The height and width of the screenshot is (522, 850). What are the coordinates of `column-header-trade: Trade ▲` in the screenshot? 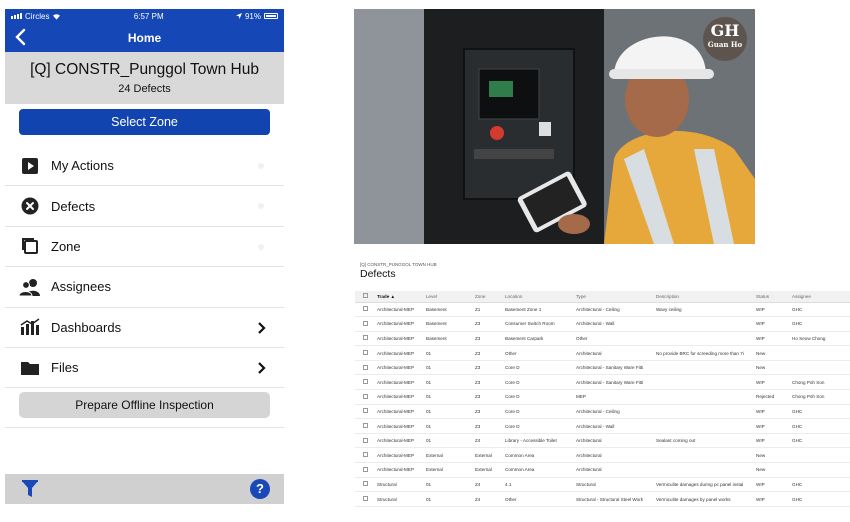 It's located at (401, 297).